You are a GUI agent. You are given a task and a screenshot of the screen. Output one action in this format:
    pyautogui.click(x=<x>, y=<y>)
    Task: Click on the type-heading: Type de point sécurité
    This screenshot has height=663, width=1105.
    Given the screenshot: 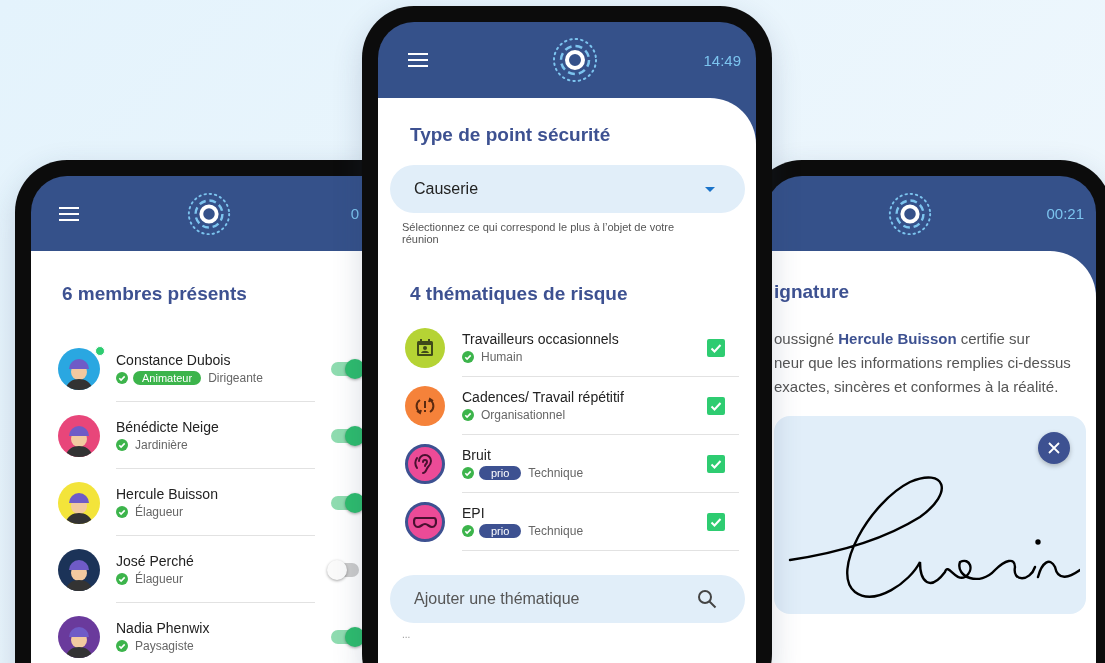 What is the action you would take?
    pyautogui.click(x=511, y=135)
    